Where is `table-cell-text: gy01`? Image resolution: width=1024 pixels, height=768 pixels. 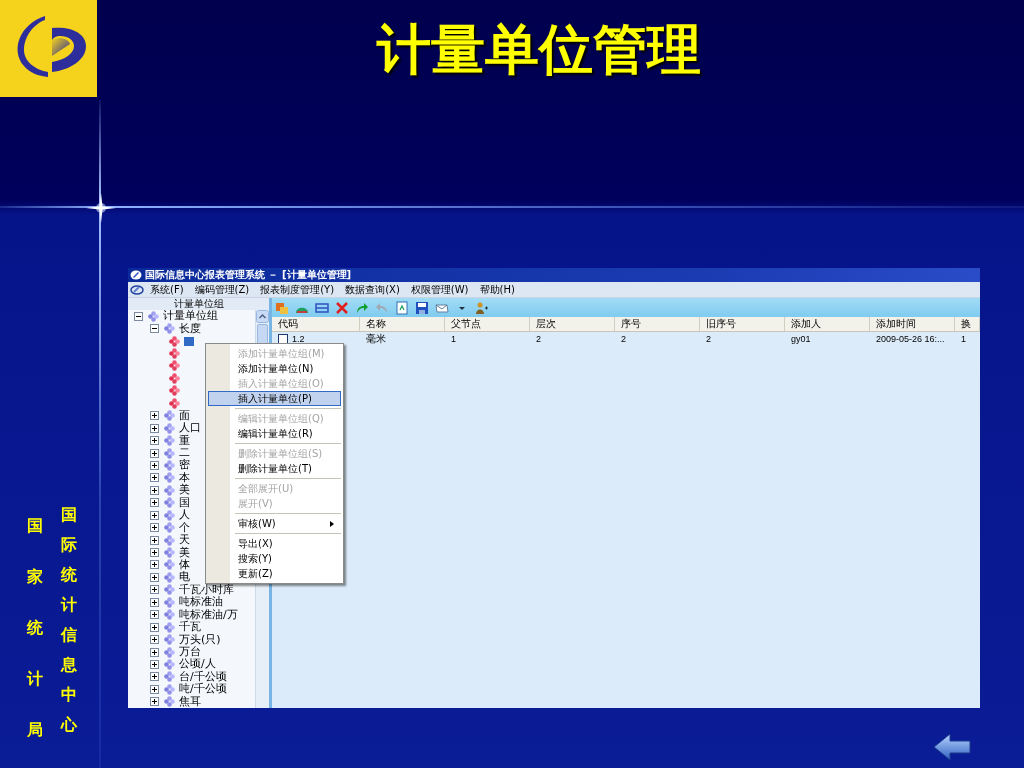
table-cell-text: gy01 is located at coordinates (801, 339).